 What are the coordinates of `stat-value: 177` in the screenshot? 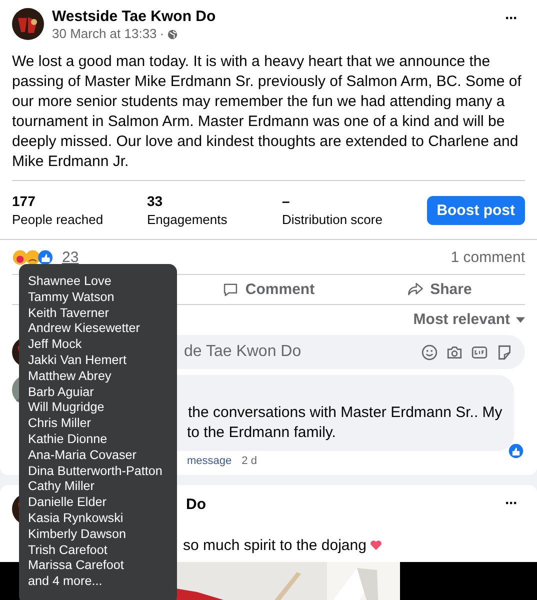 It's located at (24, 201).